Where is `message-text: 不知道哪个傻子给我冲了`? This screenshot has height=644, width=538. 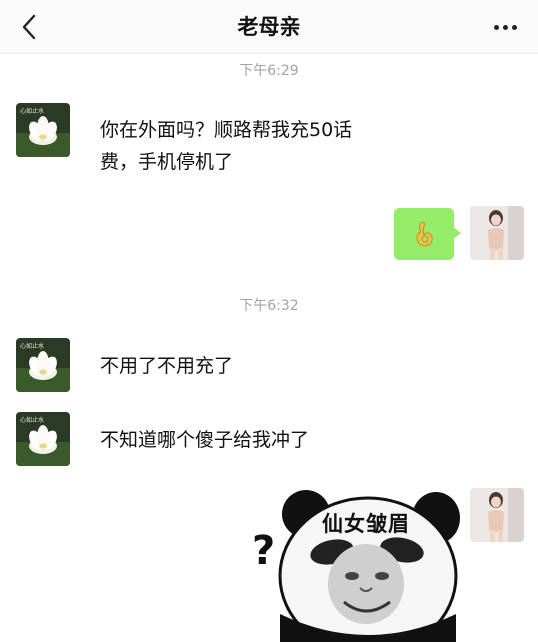 message-text: 不知道哪个傻子给我冲了 is located at coordinates (205, 440).